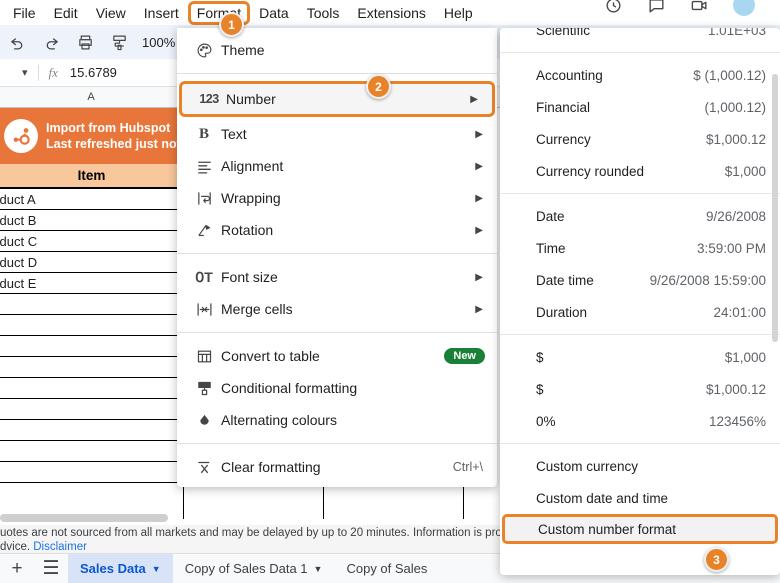 This screenshot has height=583, width=780. Describe the element at coordinates (613, 7) in the screenshot. I see `version-history-icon` at that location.